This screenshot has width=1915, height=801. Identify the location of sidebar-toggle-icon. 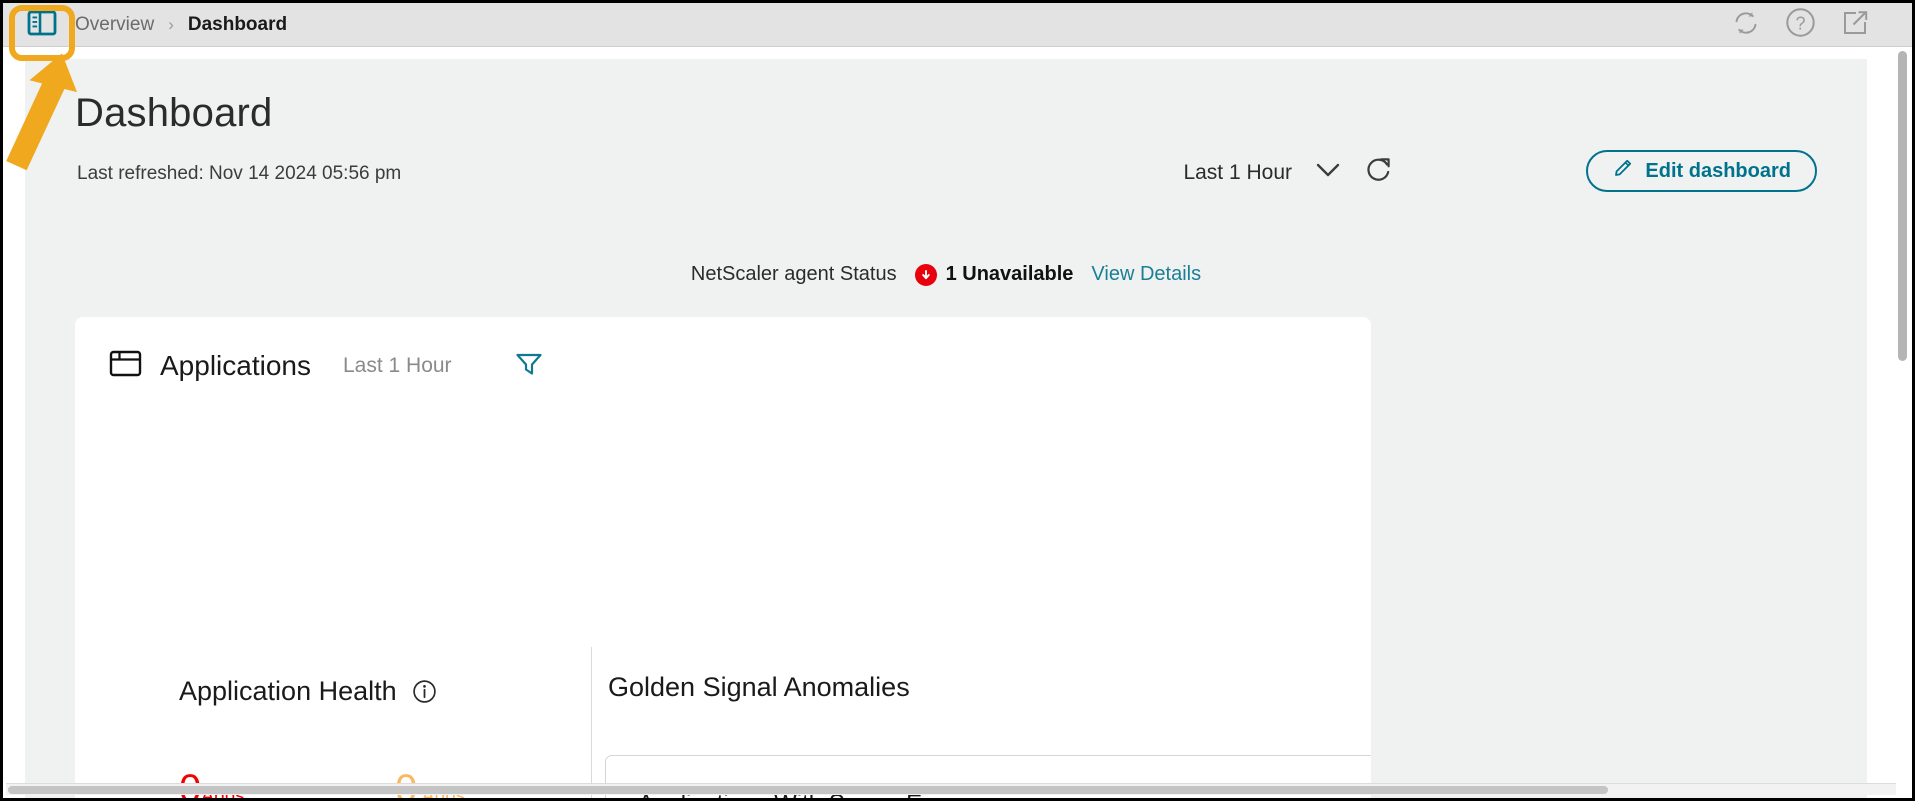
(42, 25).